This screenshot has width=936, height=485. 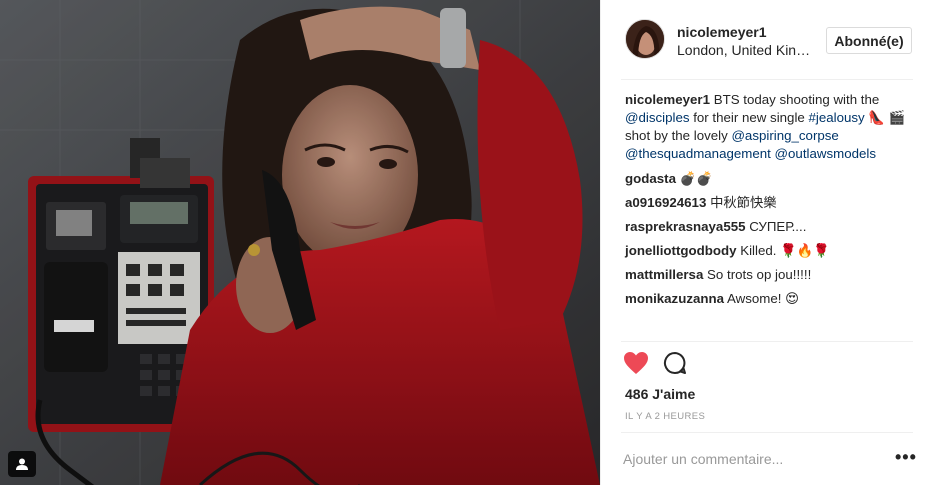 What do you see at coordinates (657, 117) in the screenshot?
I see `mention-link: @disciples` at bounding box center [657, 117].